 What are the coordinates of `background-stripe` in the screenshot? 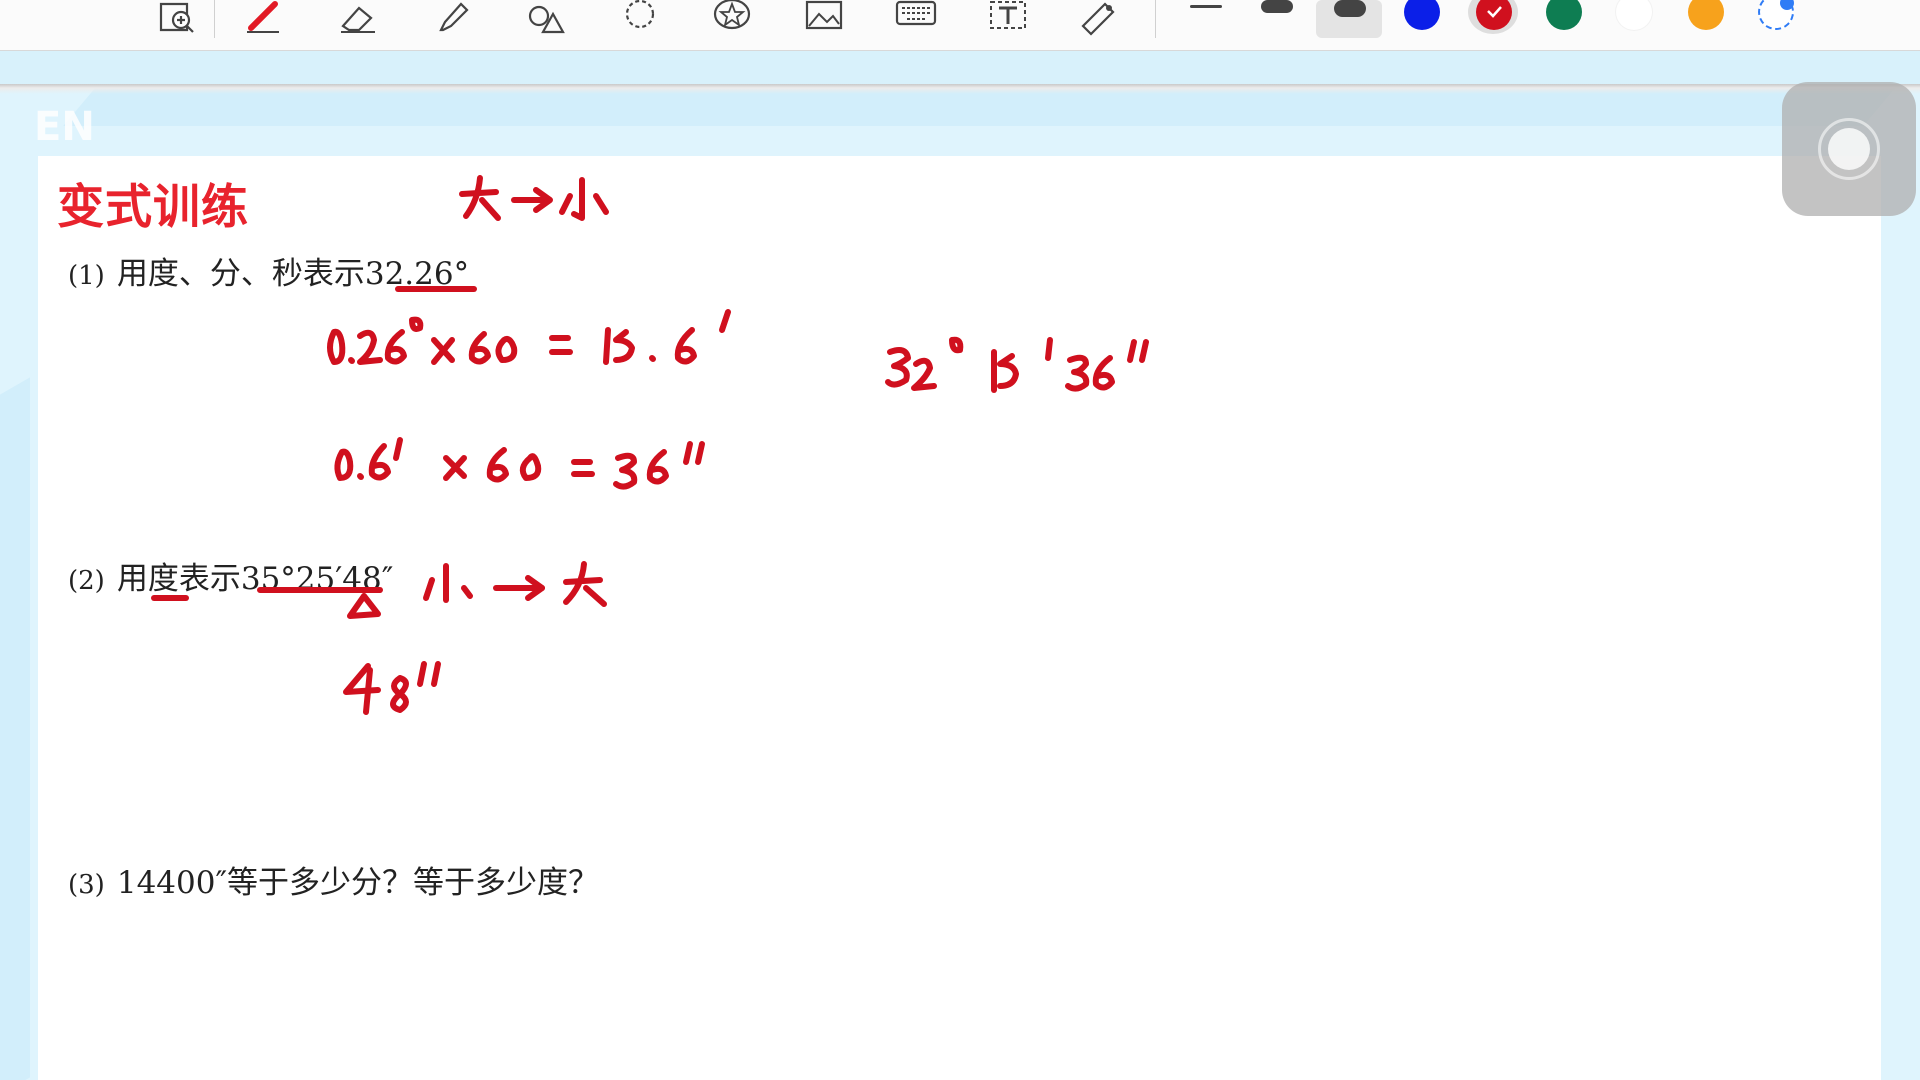 It's located at (15, 728).